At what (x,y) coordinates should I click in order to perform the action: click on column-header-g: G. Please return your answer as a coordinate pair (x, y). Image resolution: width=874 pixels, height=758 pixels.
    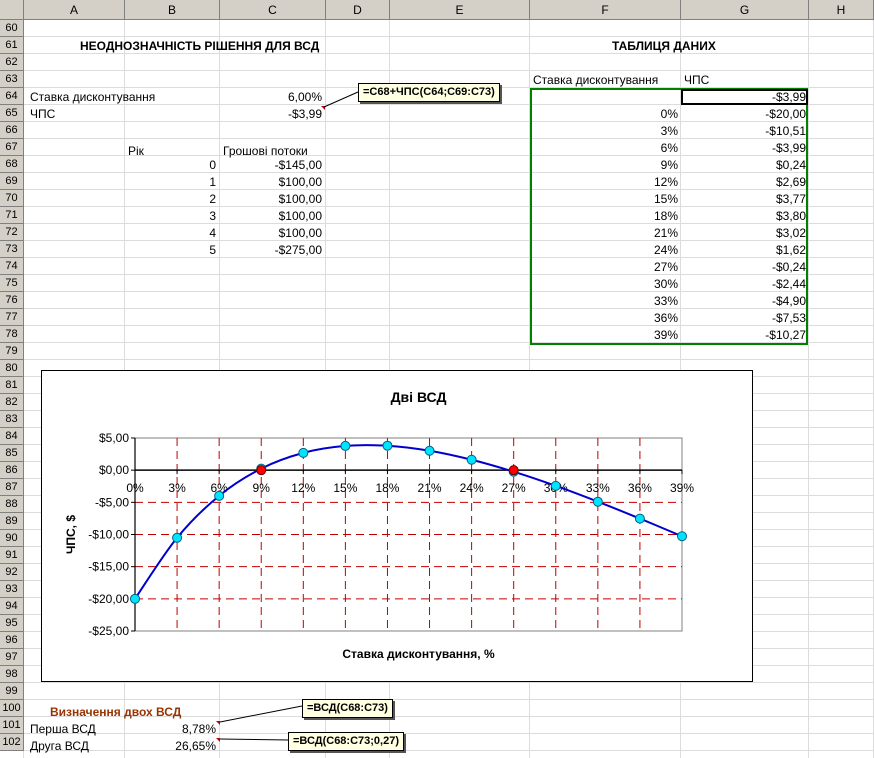
    Looking at the image, I should click on (745, 10).